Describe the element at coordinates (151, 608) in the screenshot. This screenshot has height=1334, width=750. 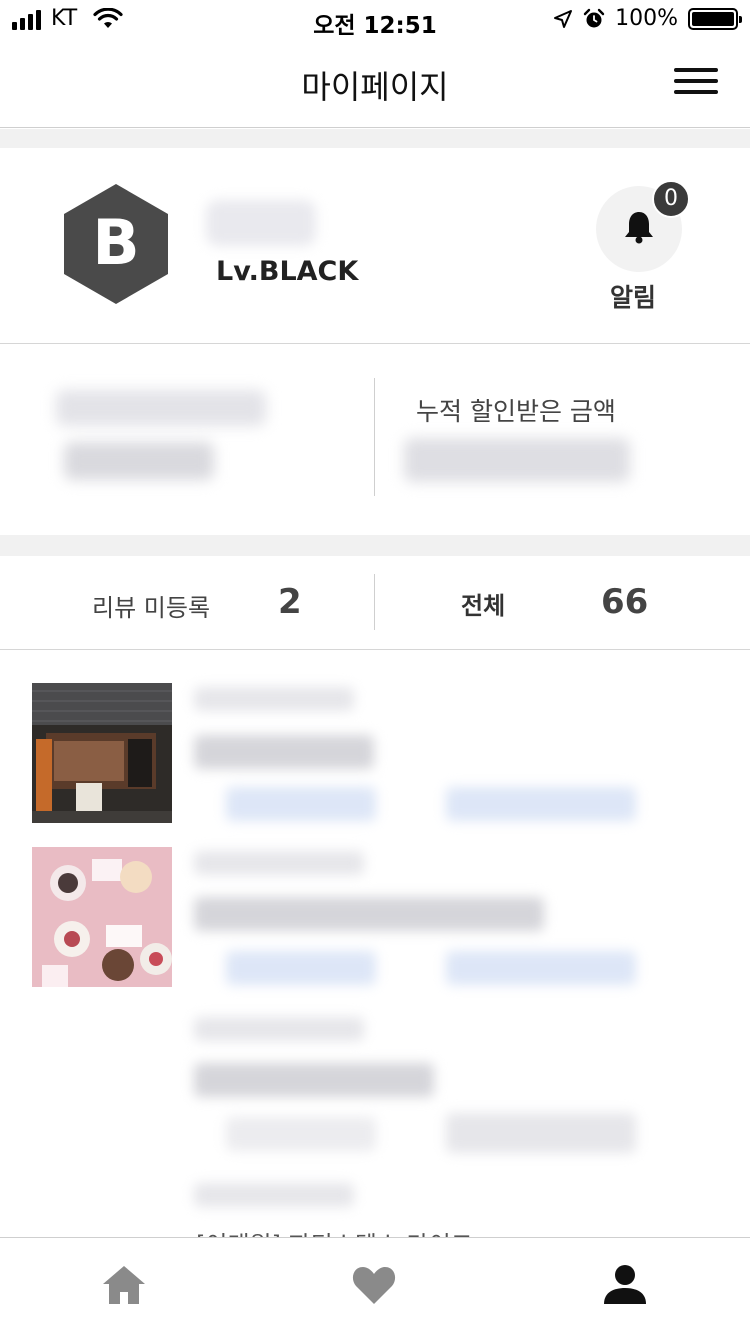
I see `tab-review-pending-label: 리뷰 미등록` at that location.